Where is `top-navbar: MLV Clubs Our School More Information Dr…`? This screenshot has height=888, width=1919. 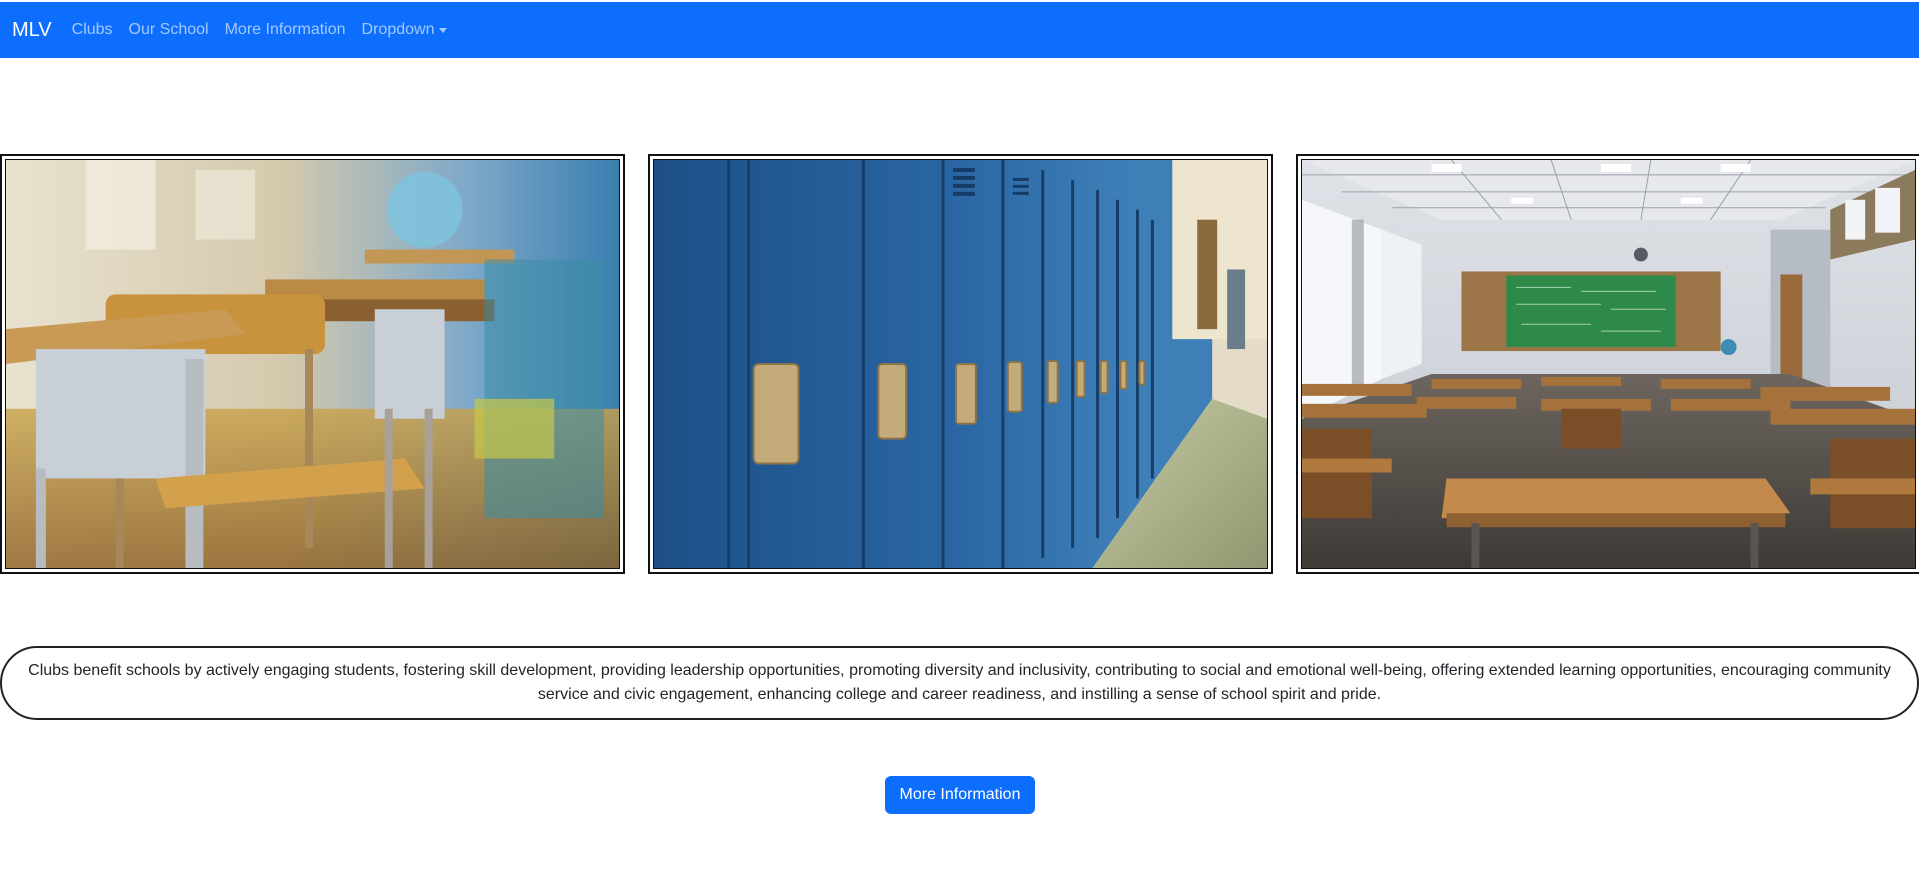
top-navbar: MLV Clubs Our School More Information Dr… is located at coordinates (959, 30).